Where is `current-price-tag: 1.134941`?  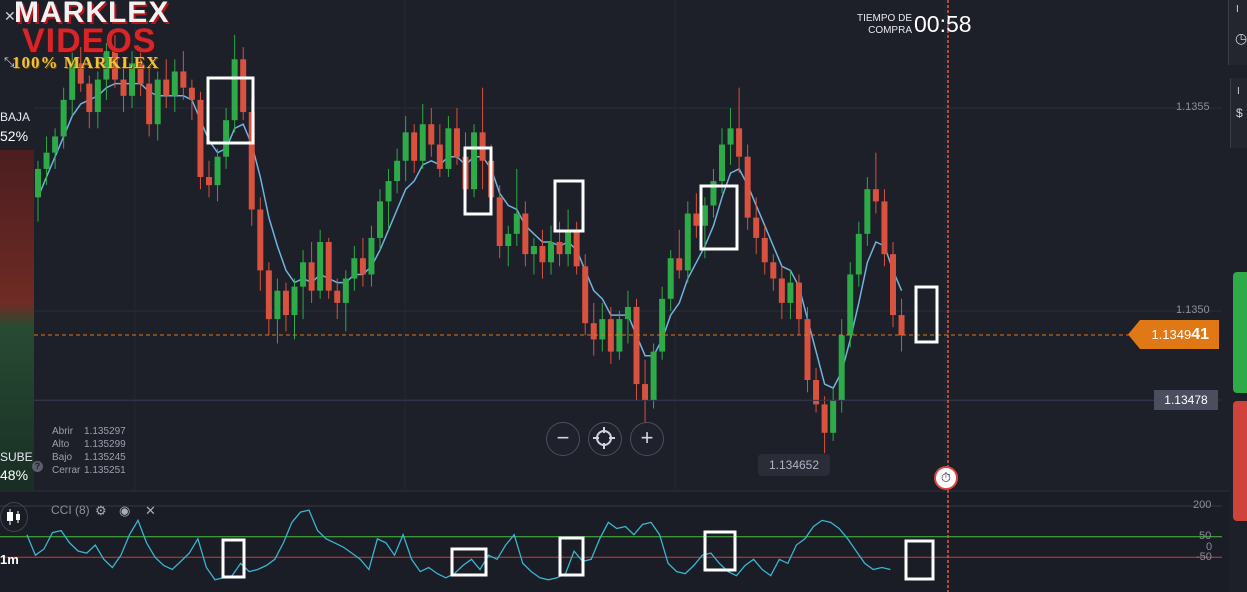 current-price-tag: 1.134941 is located at coordinates (1173, 334).